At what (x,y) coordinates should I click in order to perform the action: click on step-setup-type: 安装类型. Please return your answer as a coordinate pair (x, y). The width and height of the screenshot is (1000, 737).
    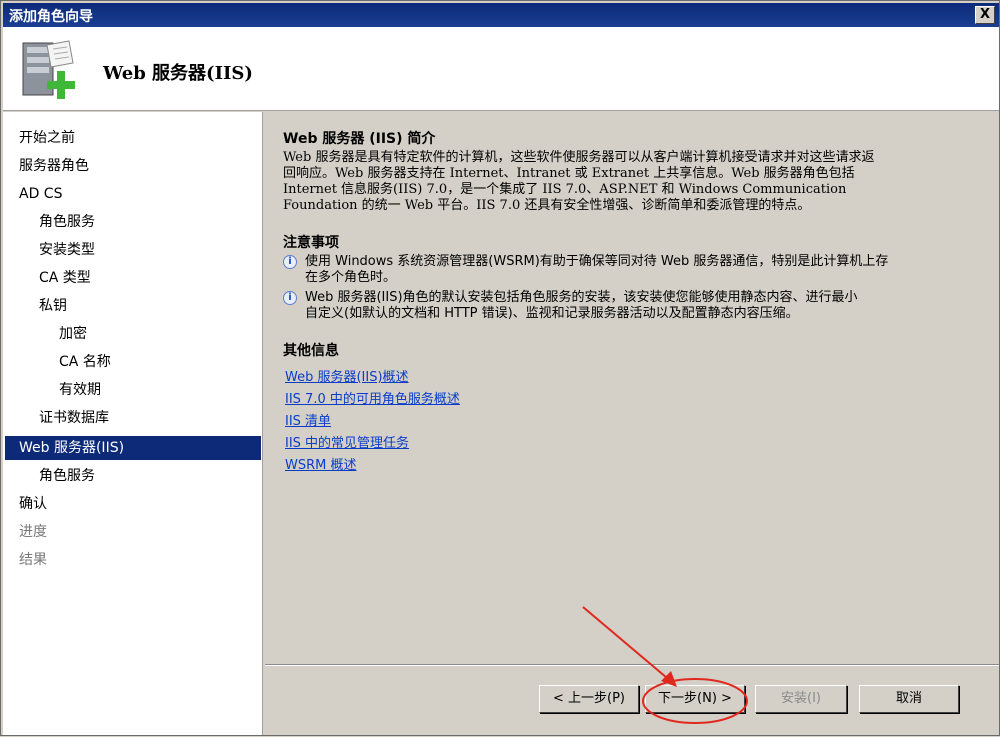
    Looking at the image, I should click on (67, 250).